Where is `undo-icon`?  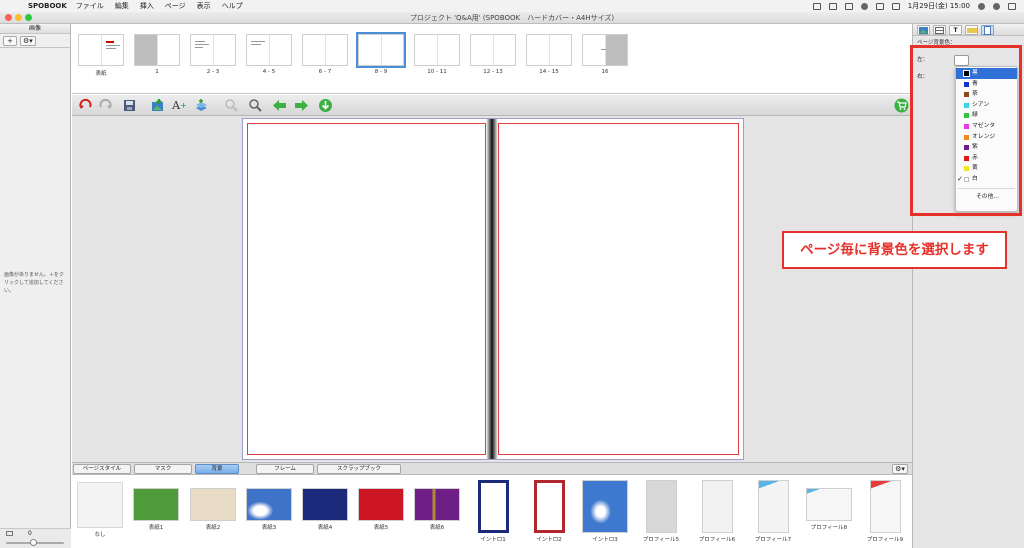
undo-icon is located at coordinates (85, 105).